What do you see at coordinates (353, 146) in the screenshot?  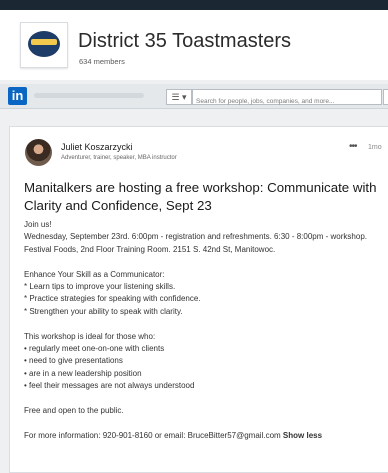 I see `more-options-icon: •••` at bounding box center [353, 146].